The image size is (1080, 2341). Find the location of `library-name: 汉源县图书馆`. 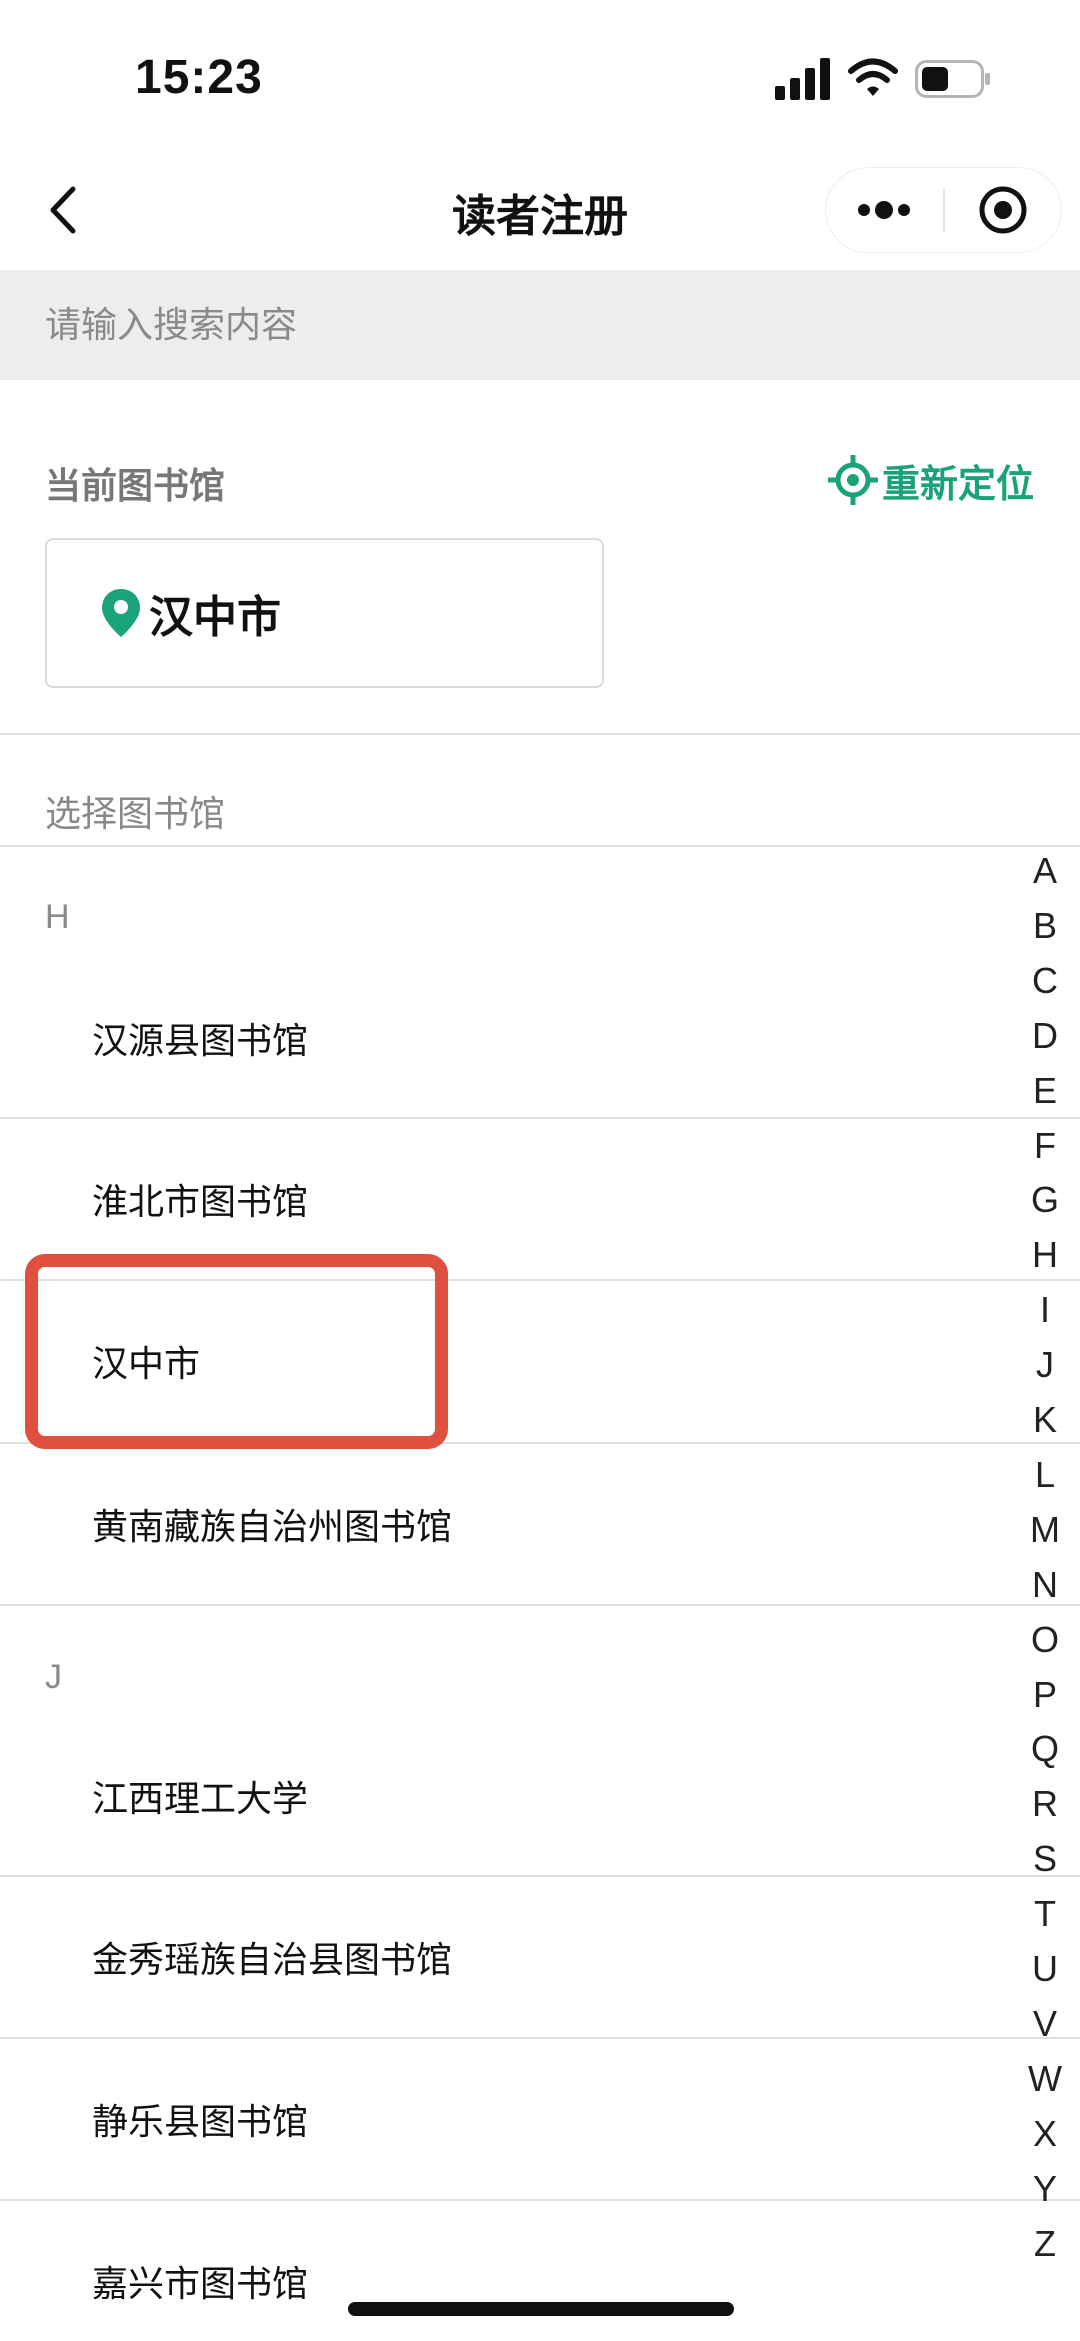

library-name: 汉源县图书馆 is located at coordinates (200, 1041).